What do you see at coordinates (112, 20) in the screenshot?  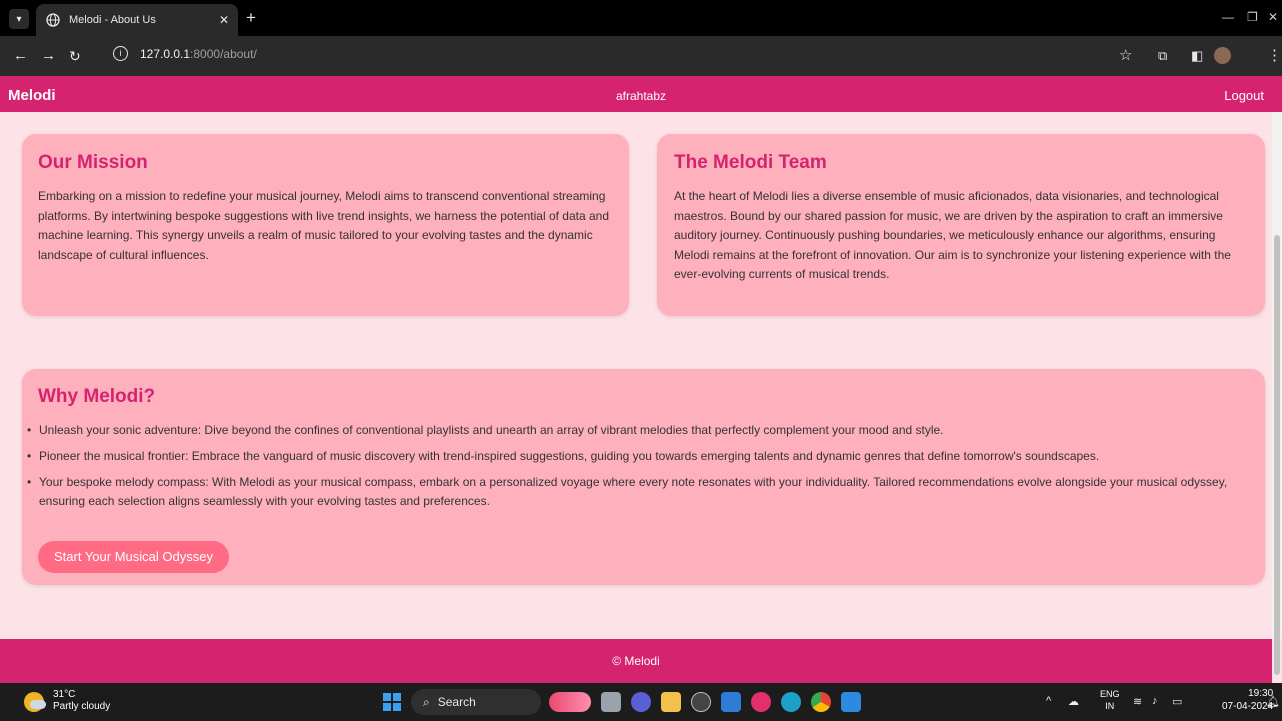 I see `tab-title: Melodi - About Us` at bounding box center [112, 20].